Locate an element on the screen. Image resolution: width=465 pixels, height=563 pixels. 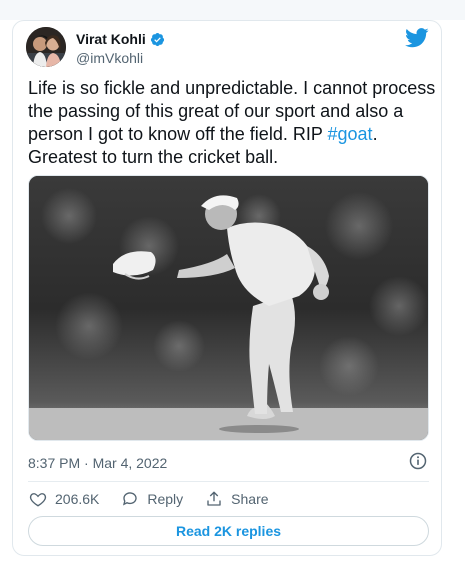
like-count: 206.6K is located at coordinates (77, 499).